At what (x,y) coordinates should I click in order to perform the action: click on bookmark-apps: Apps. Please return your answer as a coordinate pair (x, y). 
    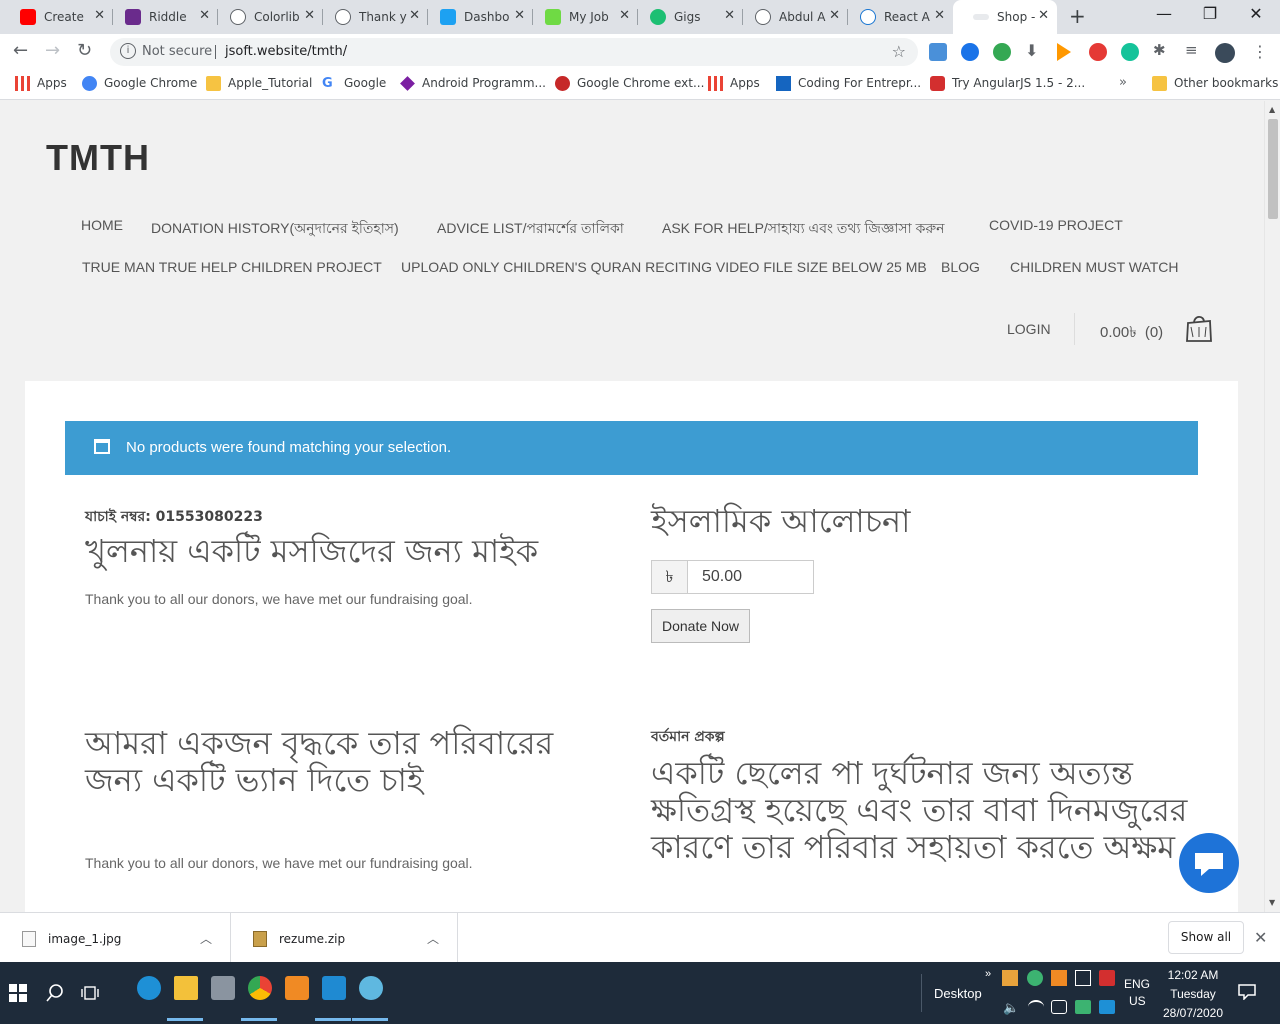
    Looking at the image, I should click on (41, 83).